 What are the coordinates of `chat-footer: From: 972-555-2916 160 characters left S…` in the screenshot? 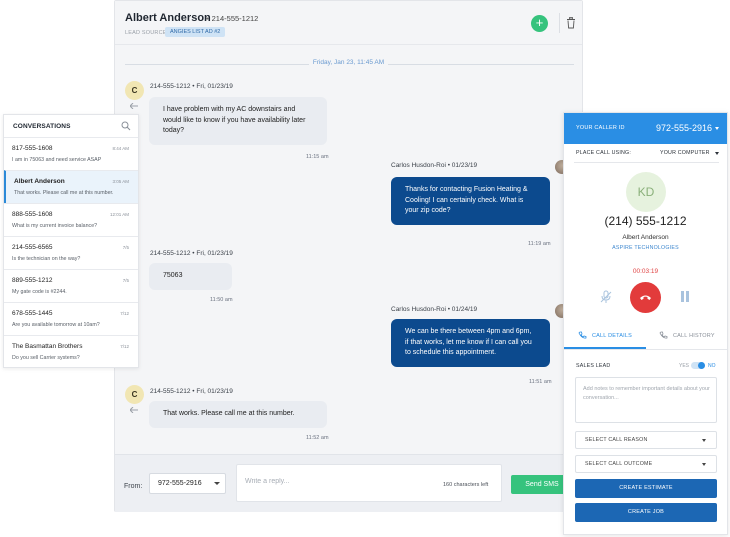 It's located at (348, 483).